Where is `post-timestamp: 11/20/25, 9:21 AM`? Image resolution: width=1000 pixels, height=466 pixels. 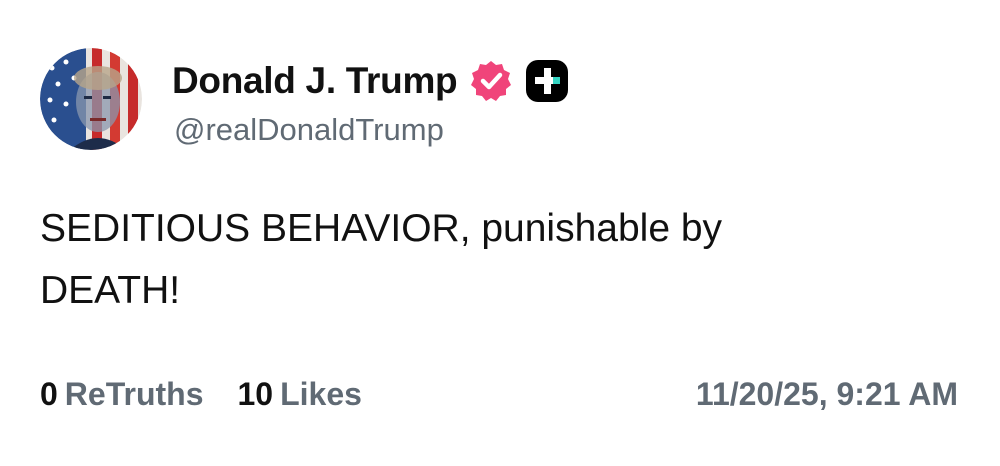
post-timestamp: 11/20/25, 9:21 AM is located at coordinates (826, 394).